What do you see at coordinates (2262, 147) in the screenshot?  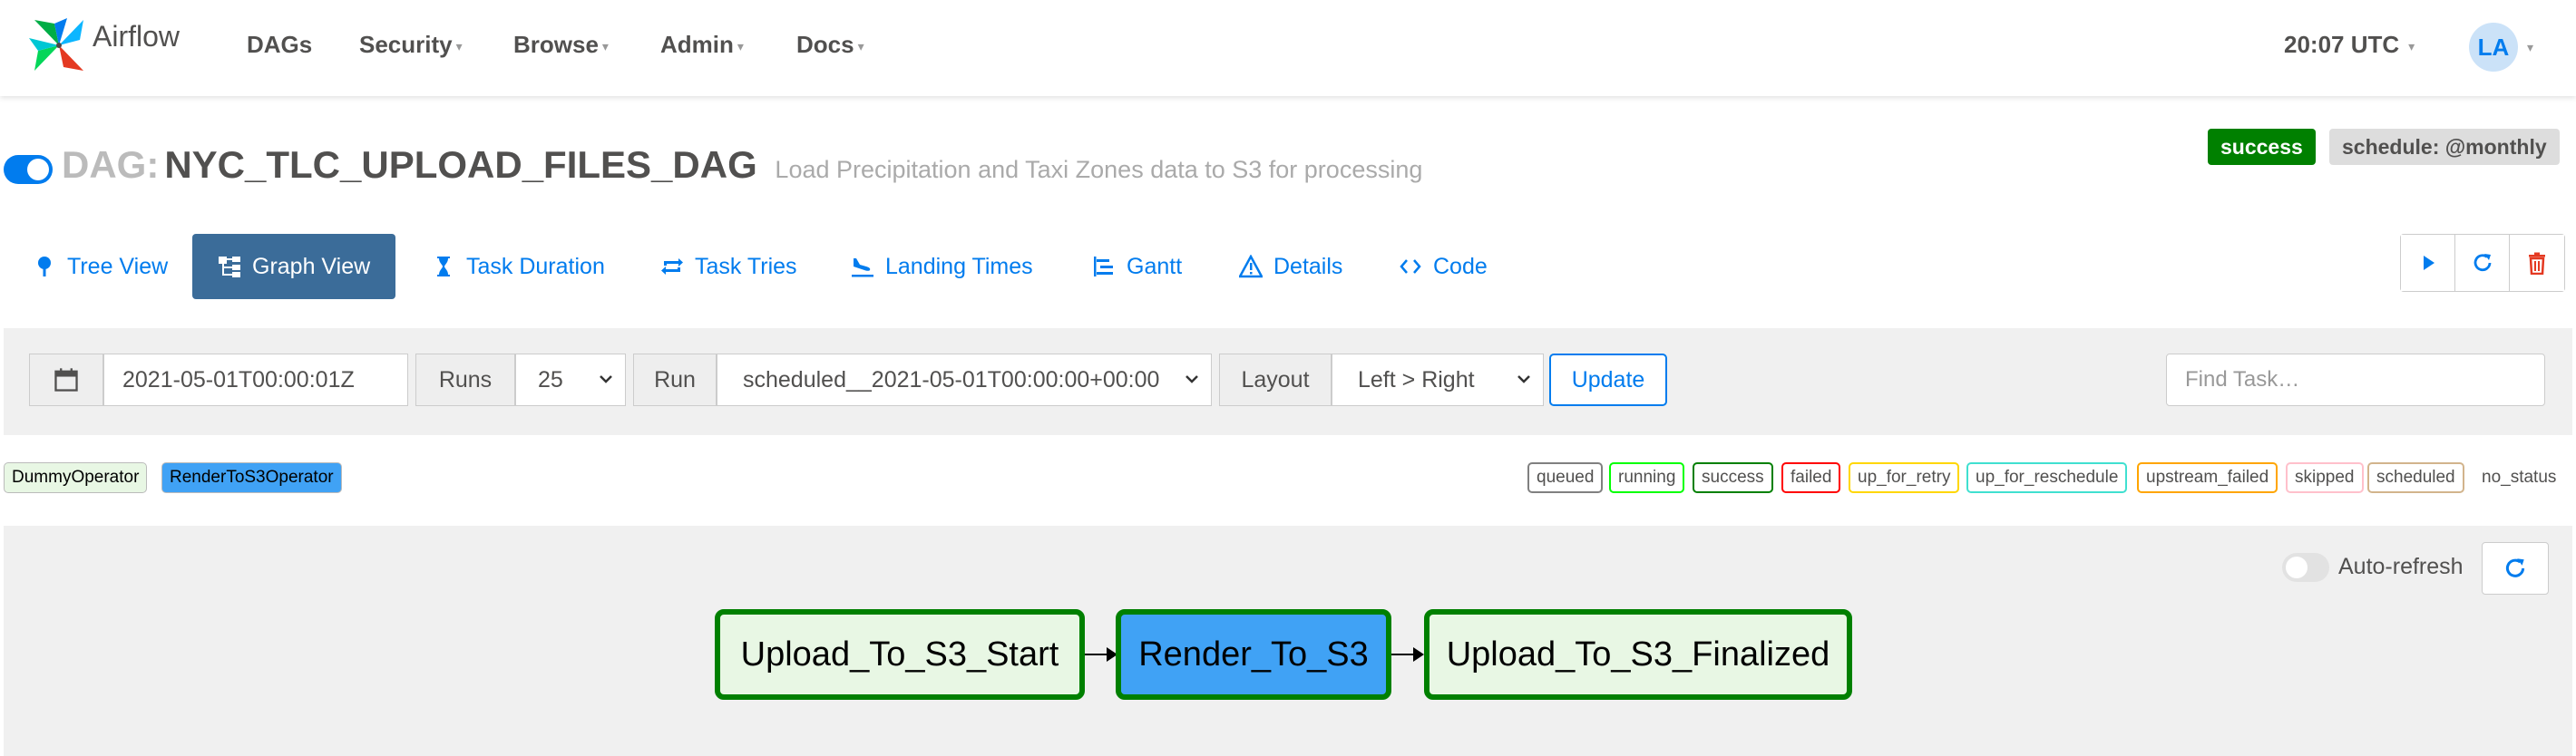 I see `dag-state-badge: success` at bounding box center [2262, 147].